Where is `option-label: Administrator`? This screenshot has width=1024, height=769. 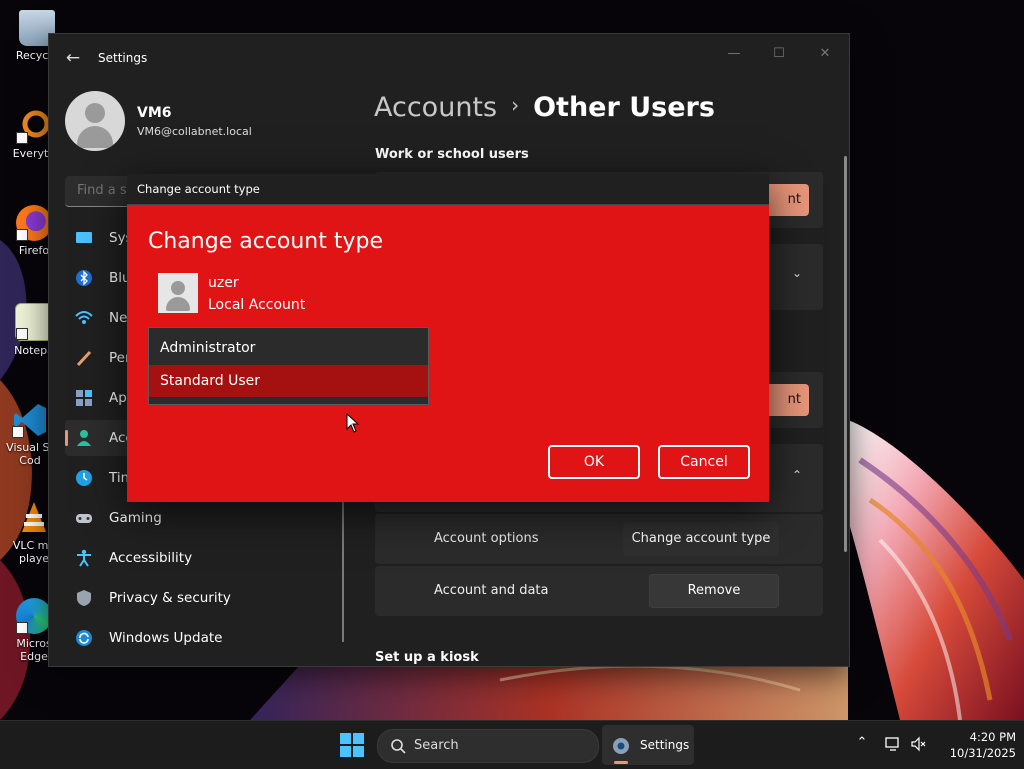
option-label: Administrator is located at coordinates (208, 348).